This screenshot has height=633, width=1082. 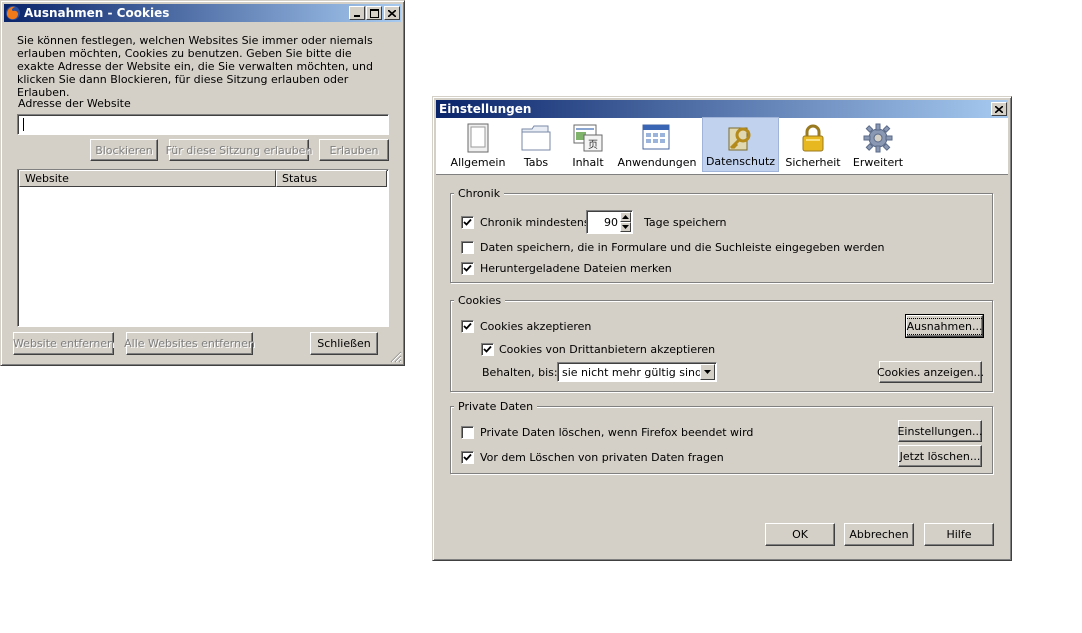 What do you see at coordinates (813, 162) in the screenshot?
I see `tab-label: Sicherheit` at bounding box center [813, 162].